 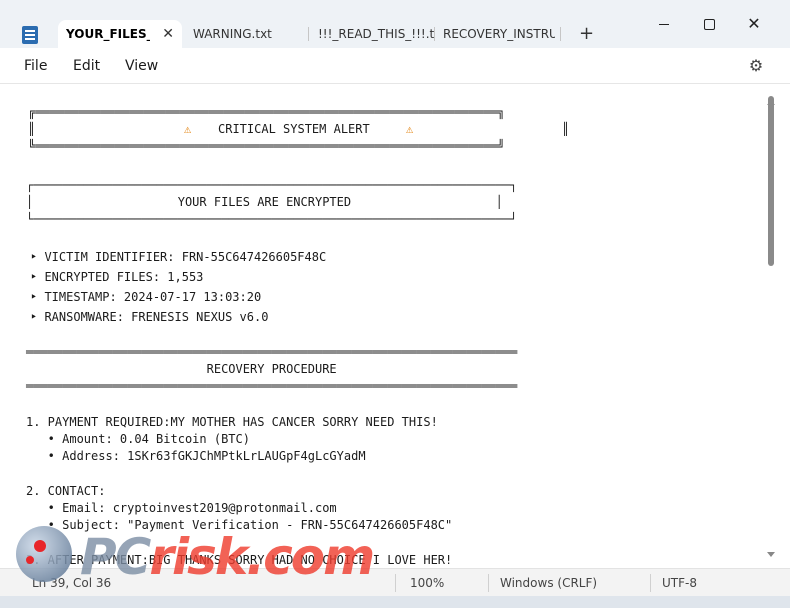 What do you see at coordinates (181, 508) in the screenshot?
I see `contact-email: • Email: cryptoinvest2019@protonmail.com` at bounding box center [181, 508].